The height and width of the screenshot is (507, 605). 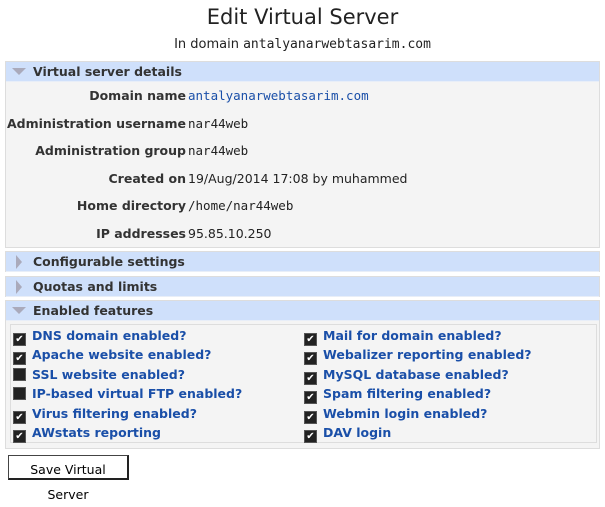 I want to click on feature-label: DNS domain enabled?, so click(x=109, y=335).